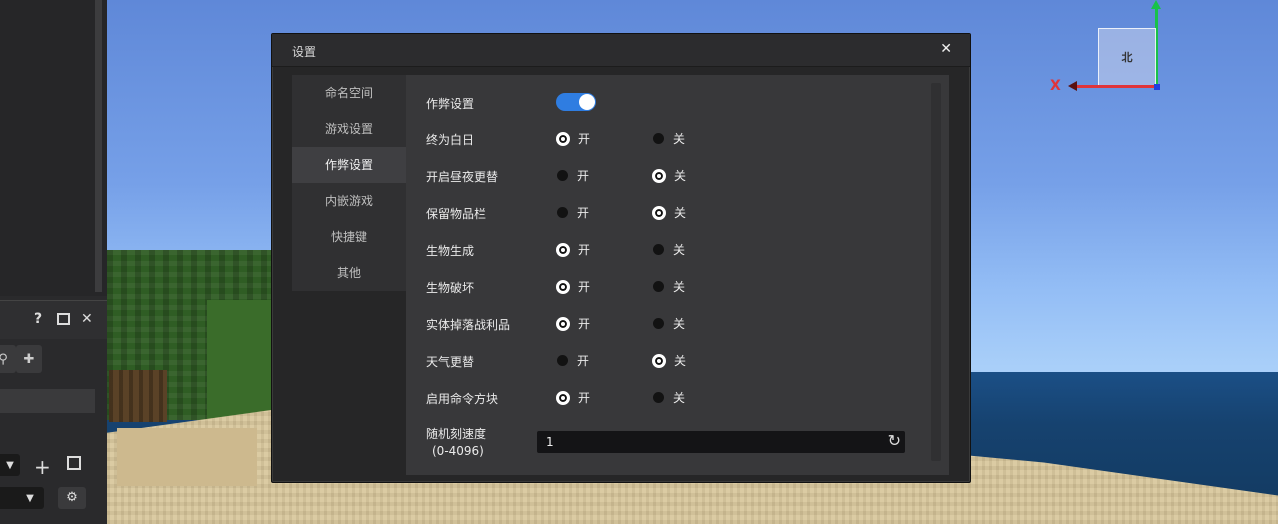 This screenshot has height=524, width=1278. What do you see at coordinates (456, 443) in the screenshot?
I see `tick-speed-label: 随机刻速度 (0-4096)` at bounding box center [456, 443].